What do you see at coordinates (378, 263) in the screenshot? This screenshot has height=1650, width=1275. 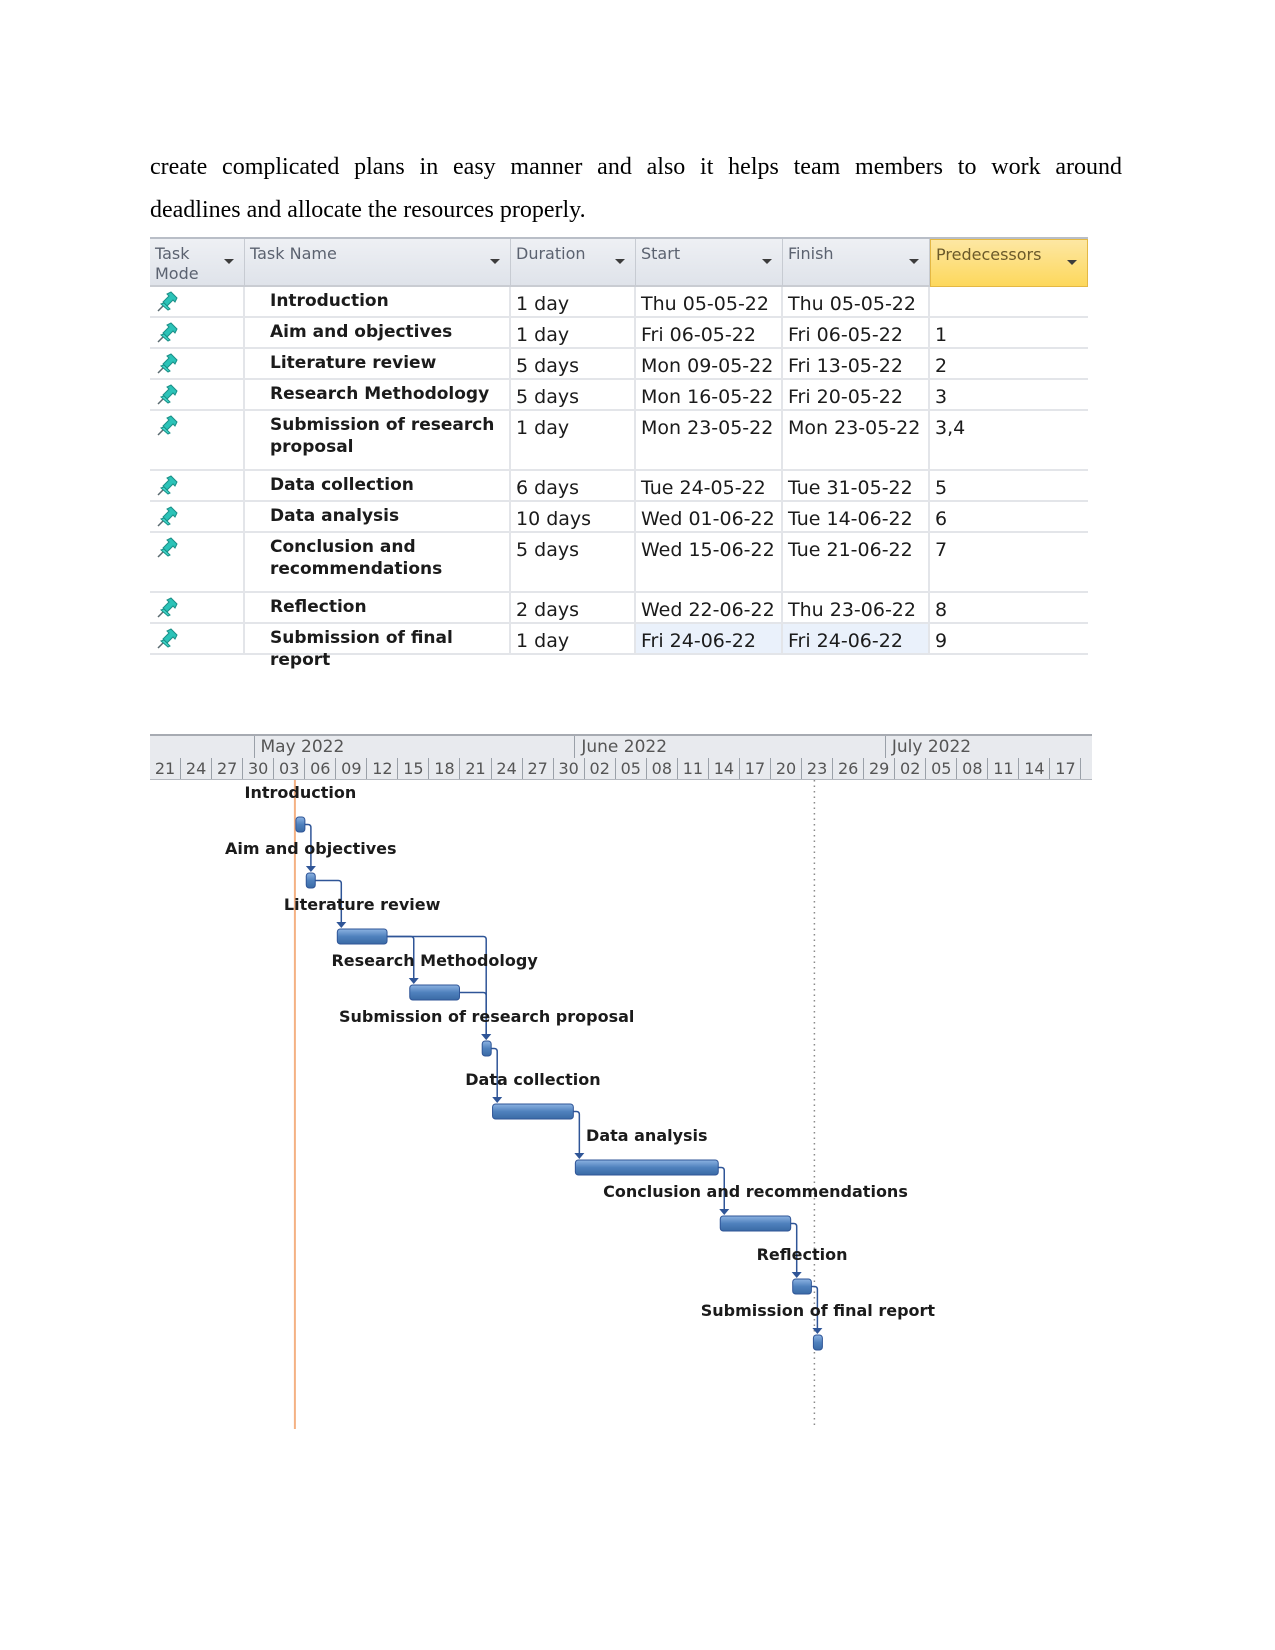 I see `column-header-task-name: Task Name` at bounding box center [378, 263].